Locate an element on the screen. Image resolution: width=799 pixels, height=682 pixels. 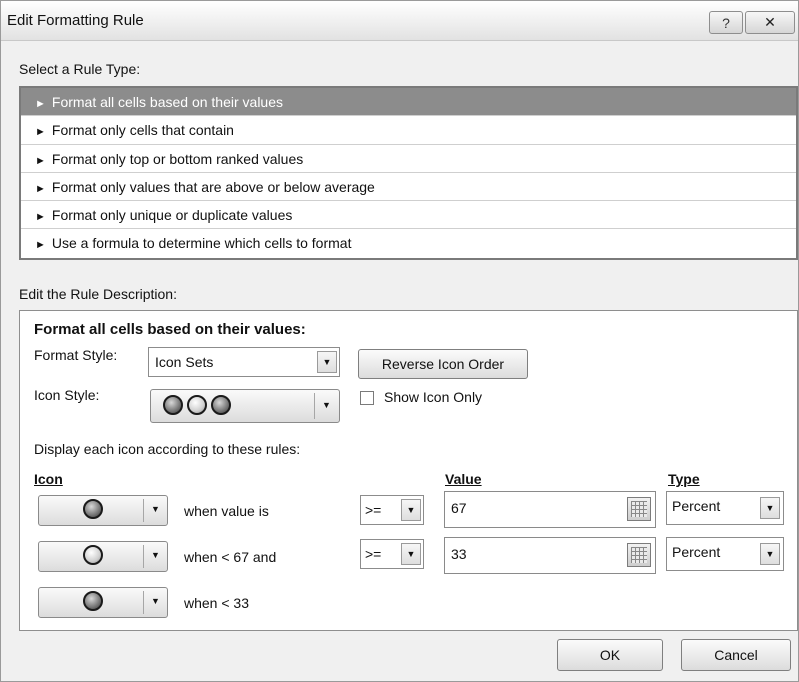
rule-2-cell-reference-button is located at coordinates (639, 555).